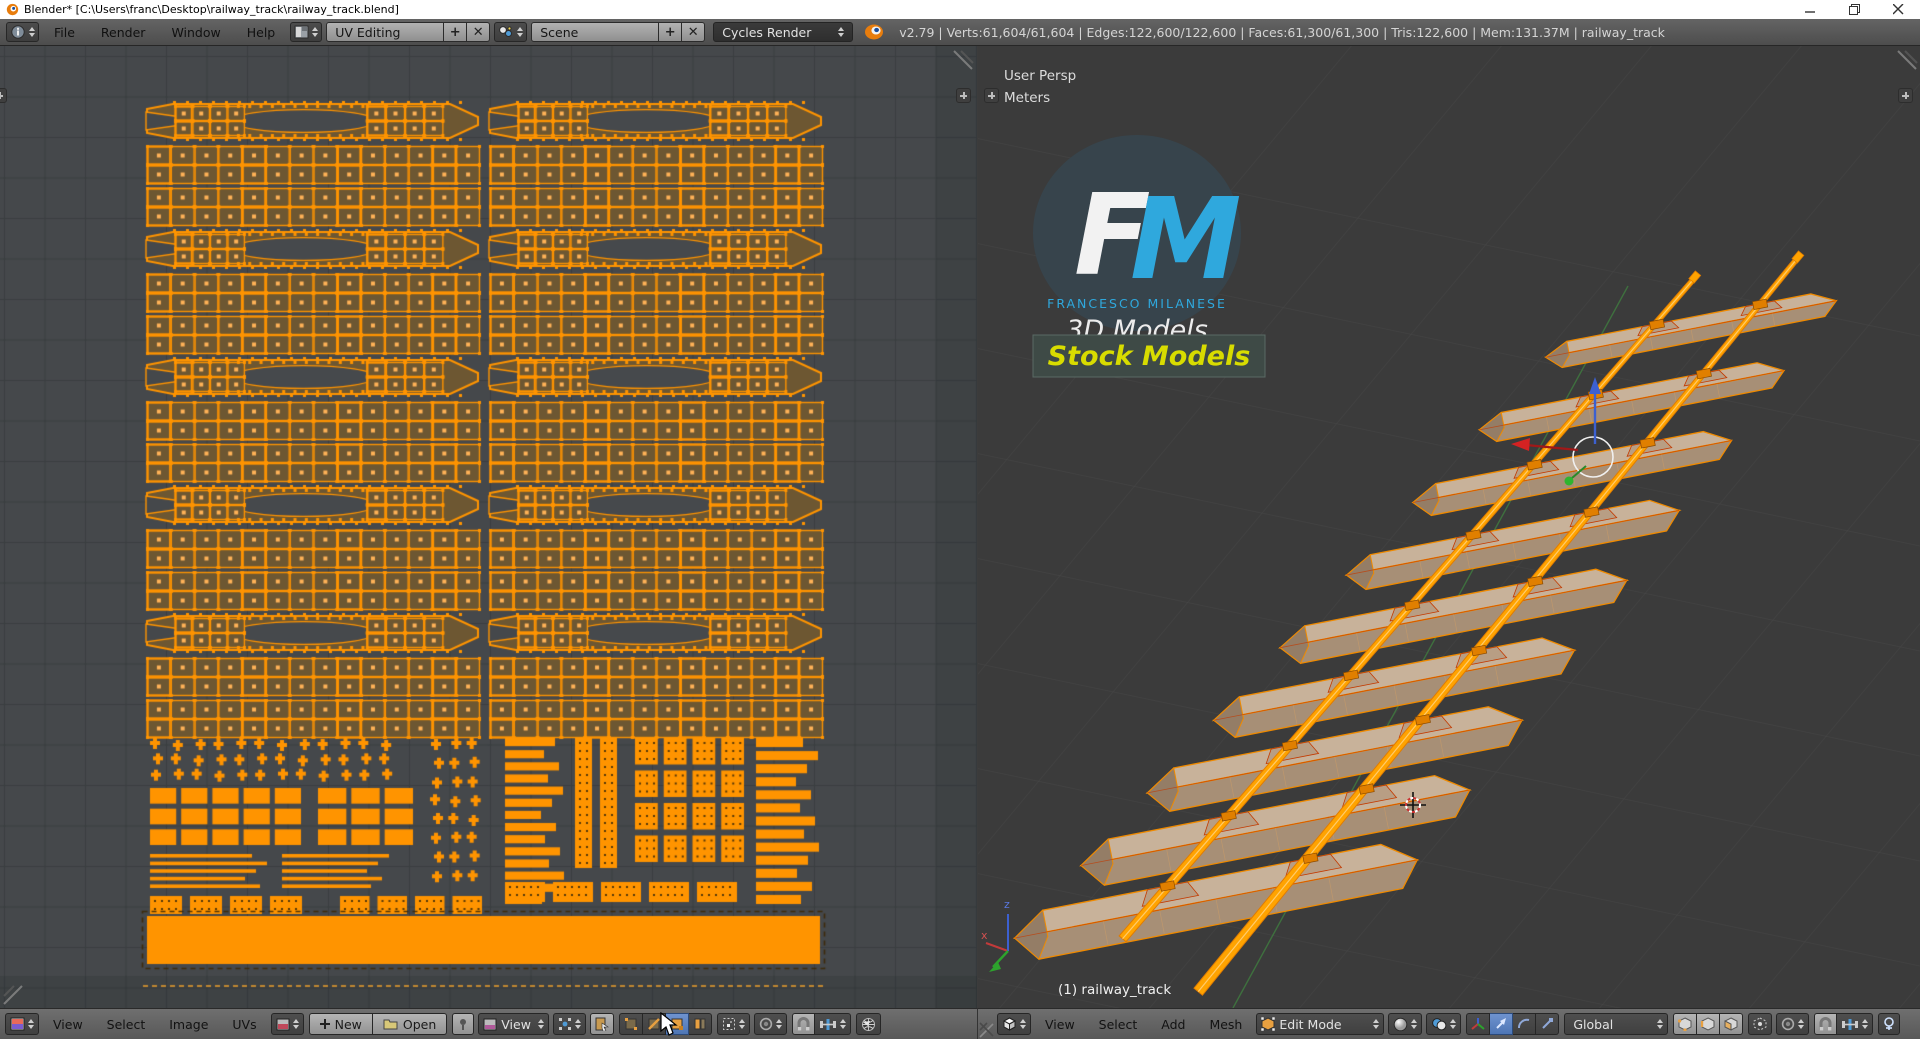  I want to click on pivot-dropdown, so click(569, 1024).